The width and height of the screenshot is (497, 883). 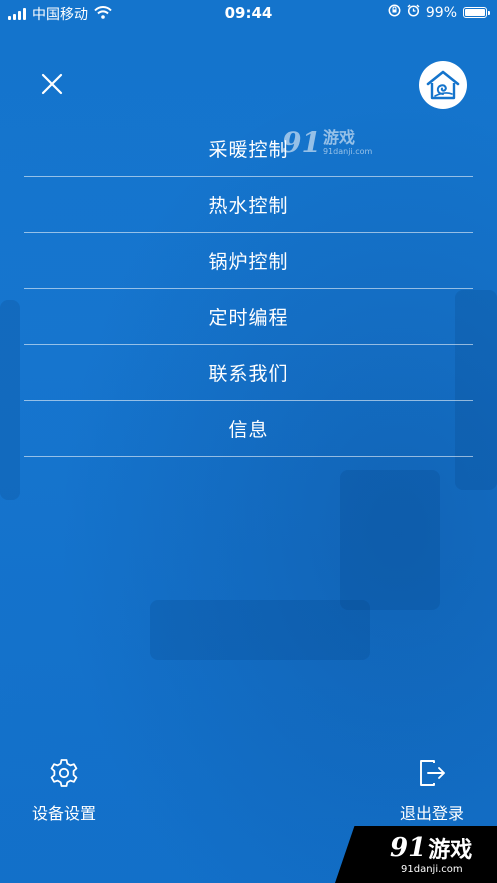 I want to click on menu-item-contact-us: 联系我们, so click(x=248, y=373).